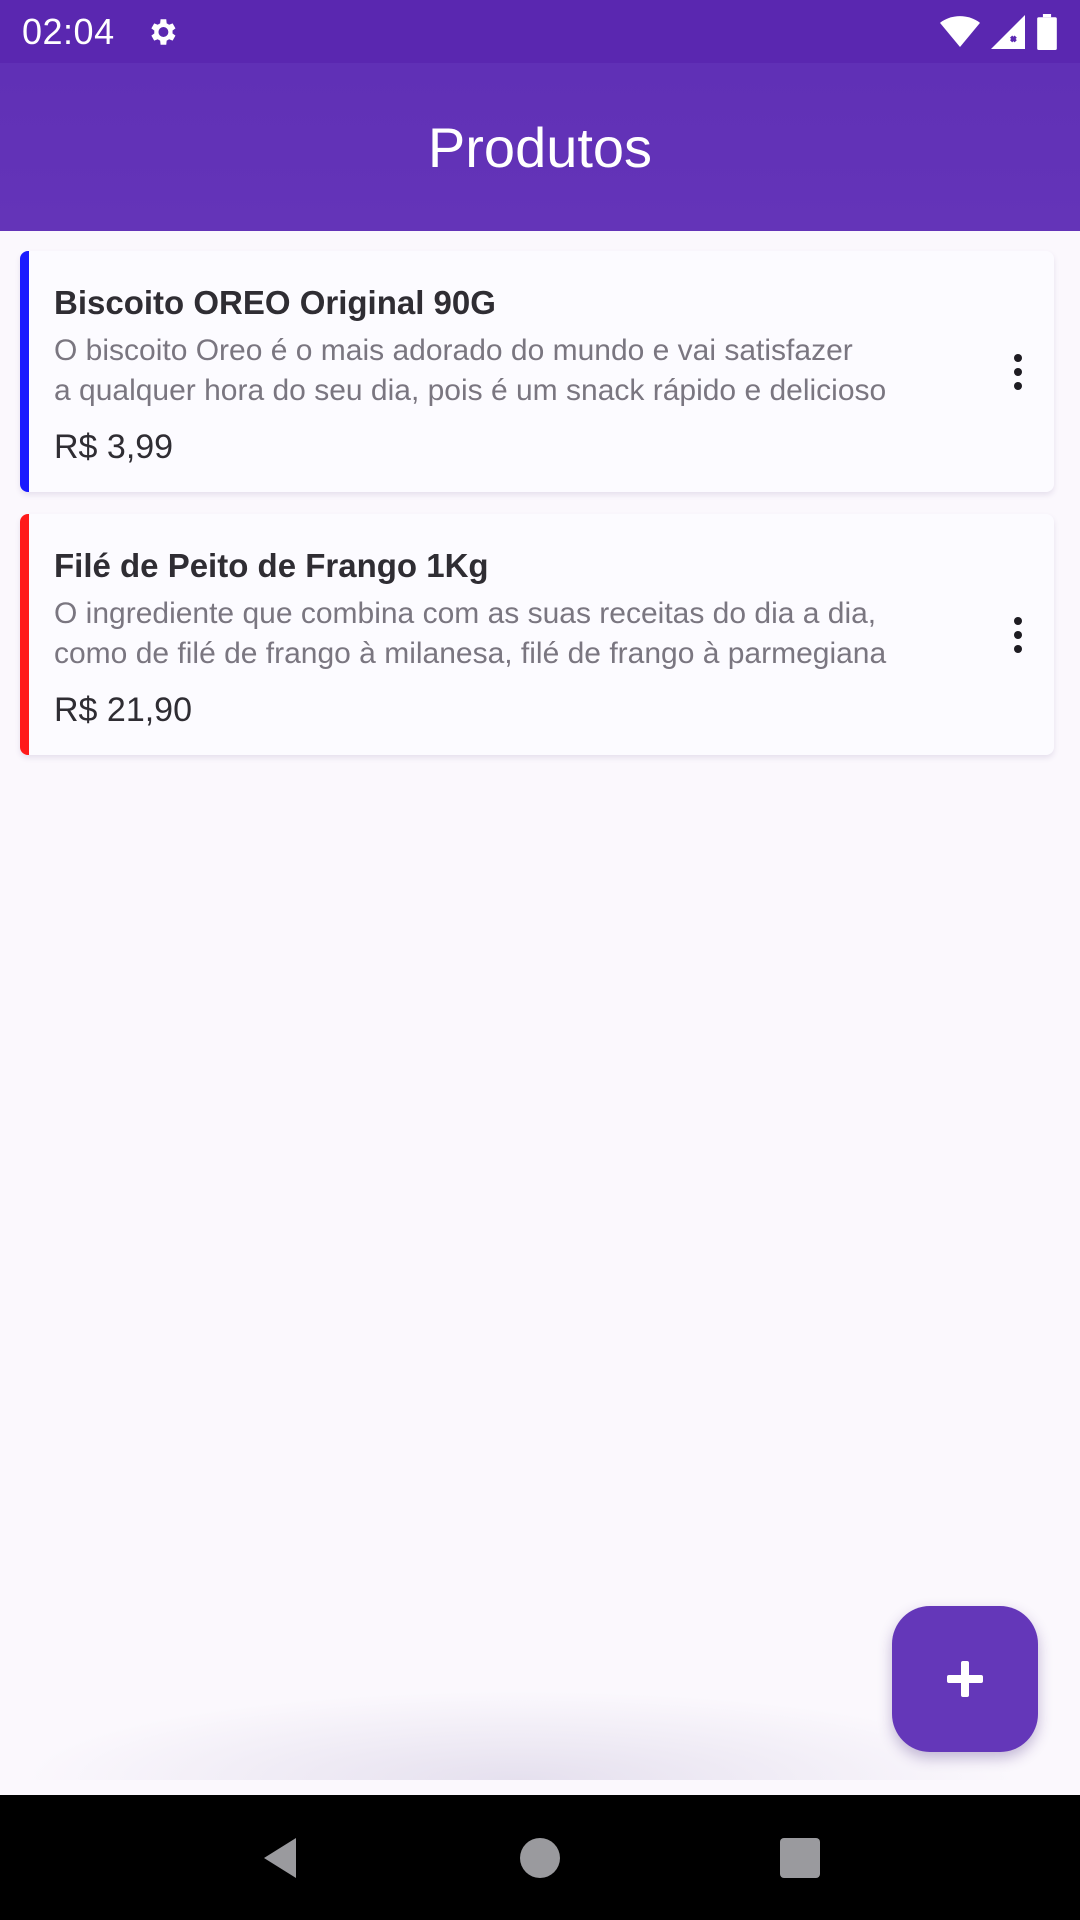 This screenshot has width=1080, height=1920. What do you see at coordinates (520, 1735) in the screenshot?
I see `bottom-shadow` at bounding box center [520, 1735].